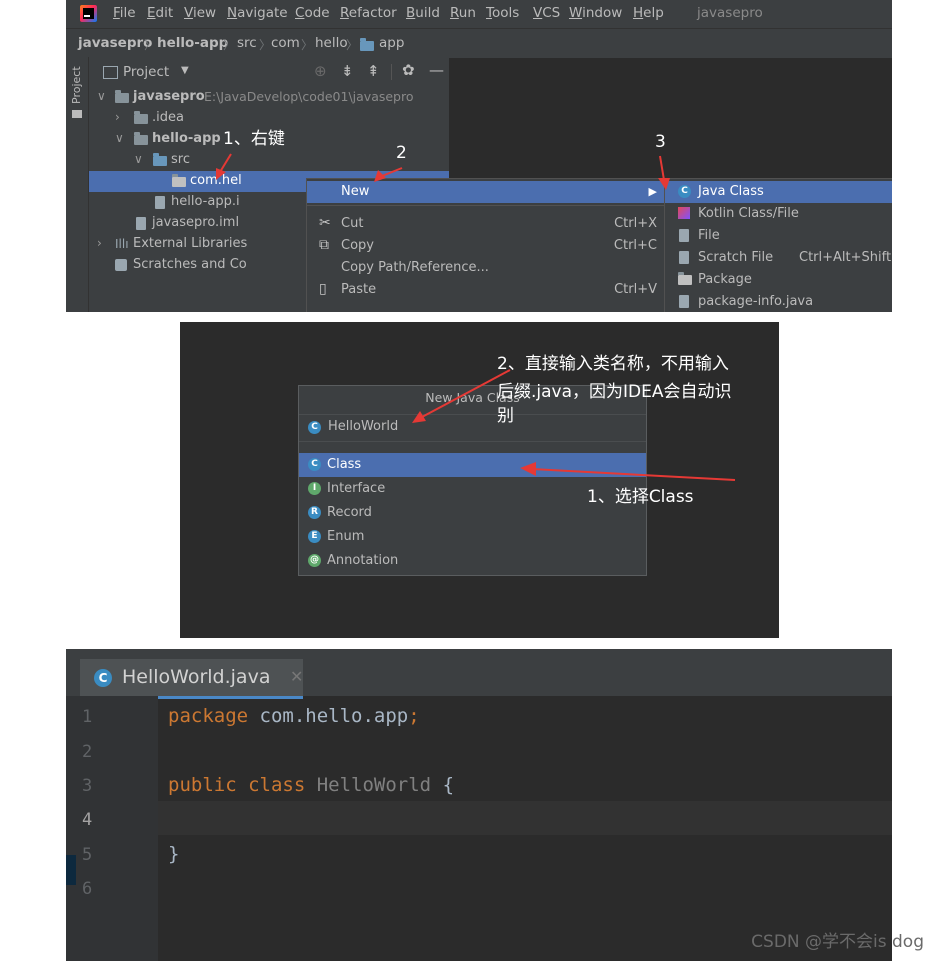  I want to click on editor-tab-label: HelloWorld.java, so click(196, 677).